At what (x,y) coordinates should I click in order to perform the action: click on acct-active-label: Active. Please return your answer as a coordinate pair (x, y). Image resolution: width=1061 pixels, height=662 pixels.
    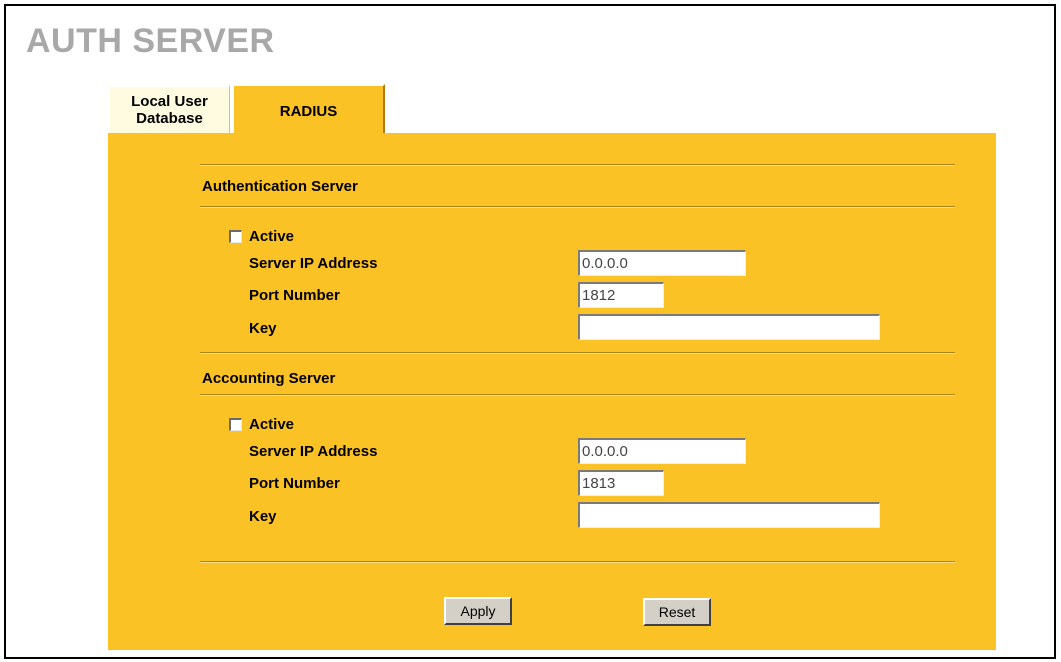
    Looking at the image, I should click on (272, 424).